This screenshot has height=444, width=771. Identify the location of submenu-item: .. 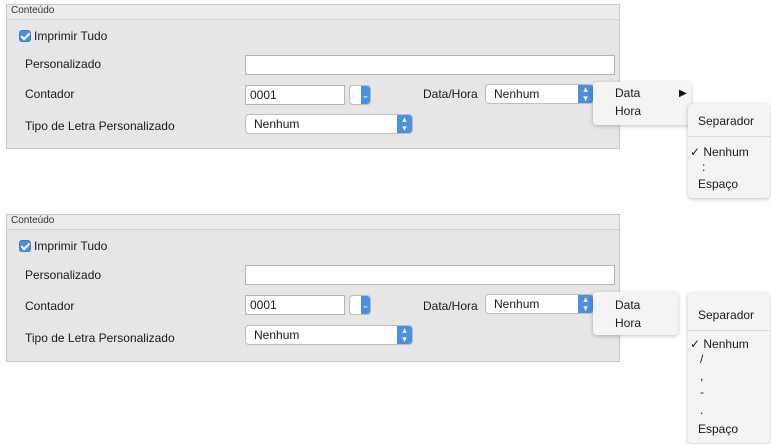
(701, 410).